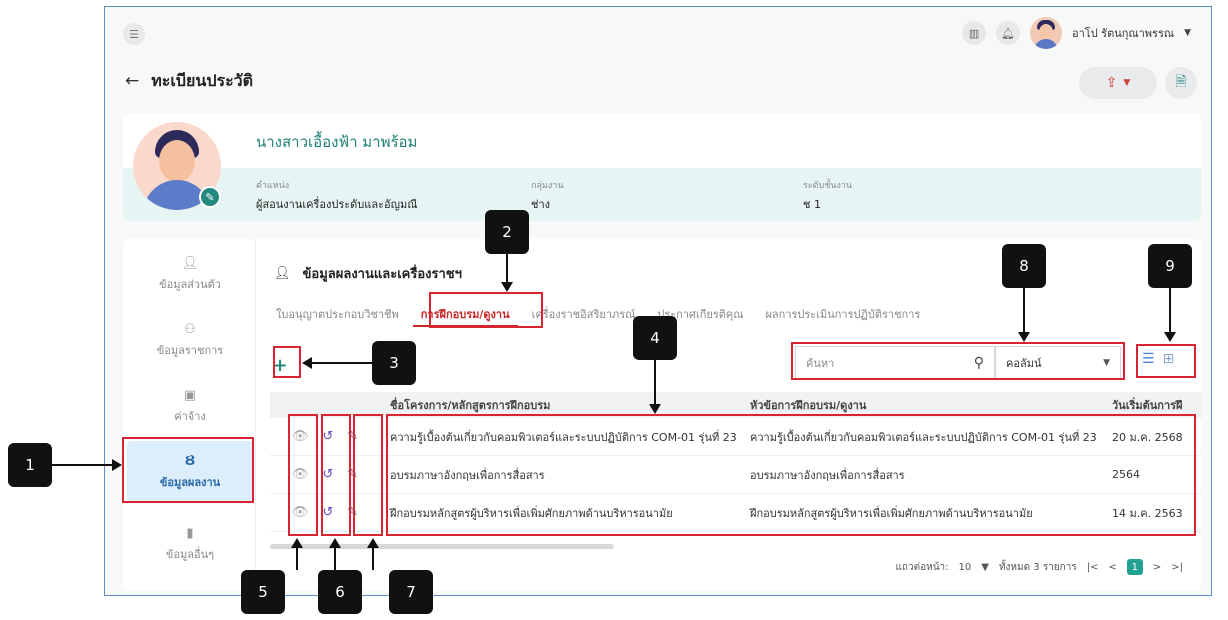 This screenshot has width=1228, height=620. What do you see at coordinates (1126, 474) in the screenshot?
I see `cell-date: 2564` at bounding box center [1126, 474].